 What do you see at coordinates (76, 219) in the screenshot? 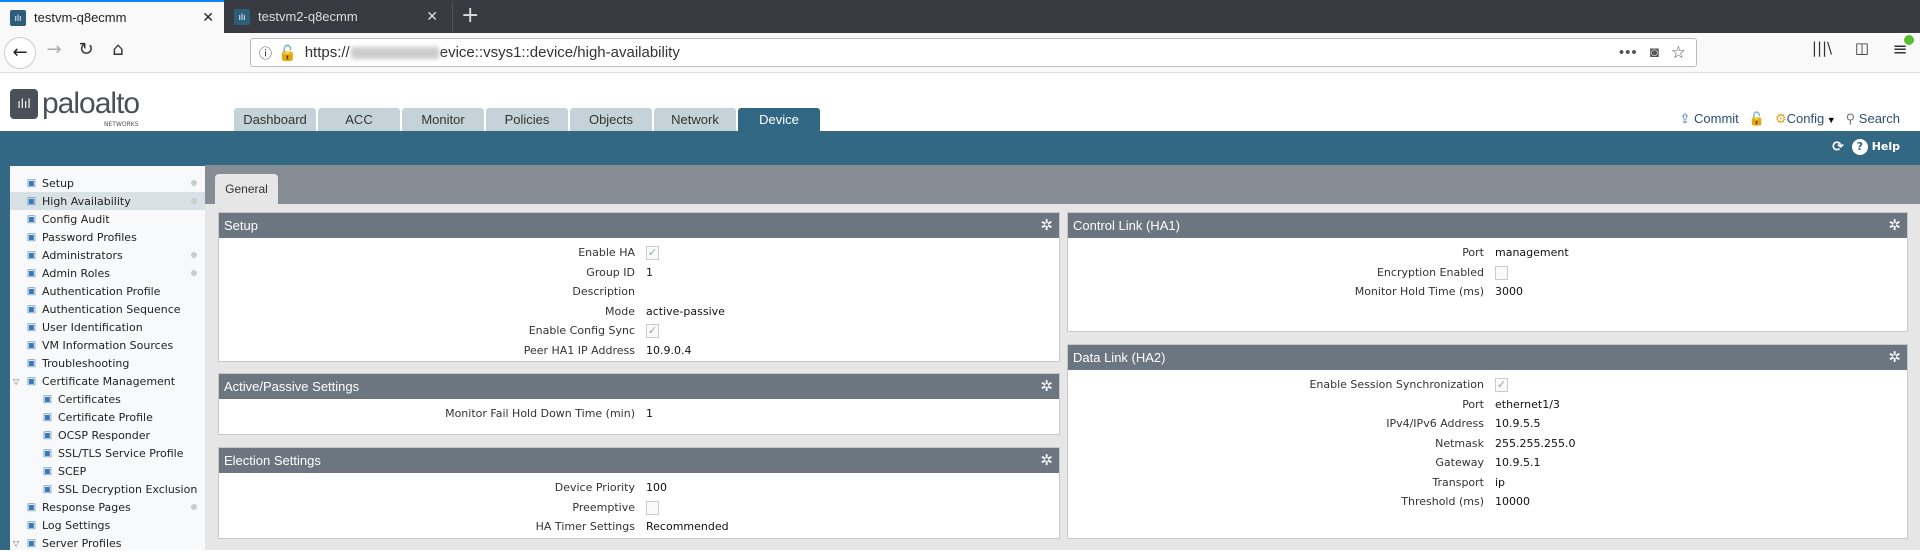
I see `sidebar-item-label: Config Audit` at bounding box center [76, 219].